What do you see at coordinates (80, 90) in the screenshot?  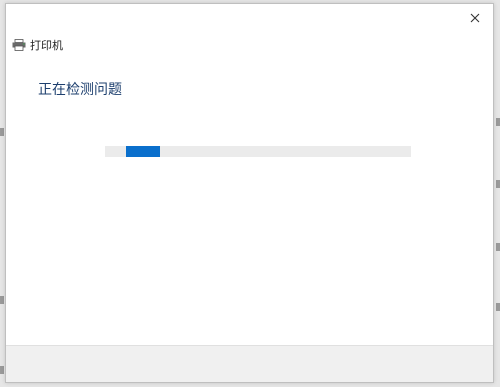 I see `status-heading: 正在检测问题` at bounding box center [80, 90].